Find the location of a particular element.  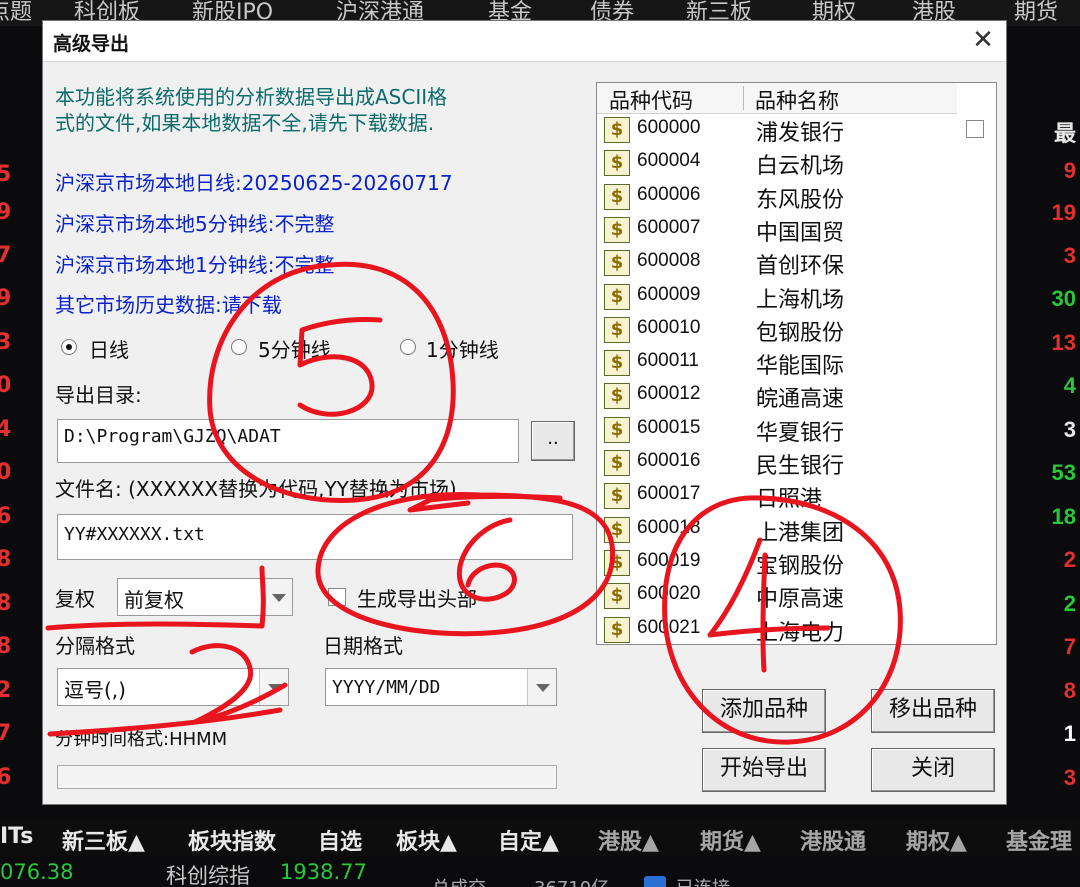

stock-row: $600008 首创环保 is located at coordinates (777, 263).